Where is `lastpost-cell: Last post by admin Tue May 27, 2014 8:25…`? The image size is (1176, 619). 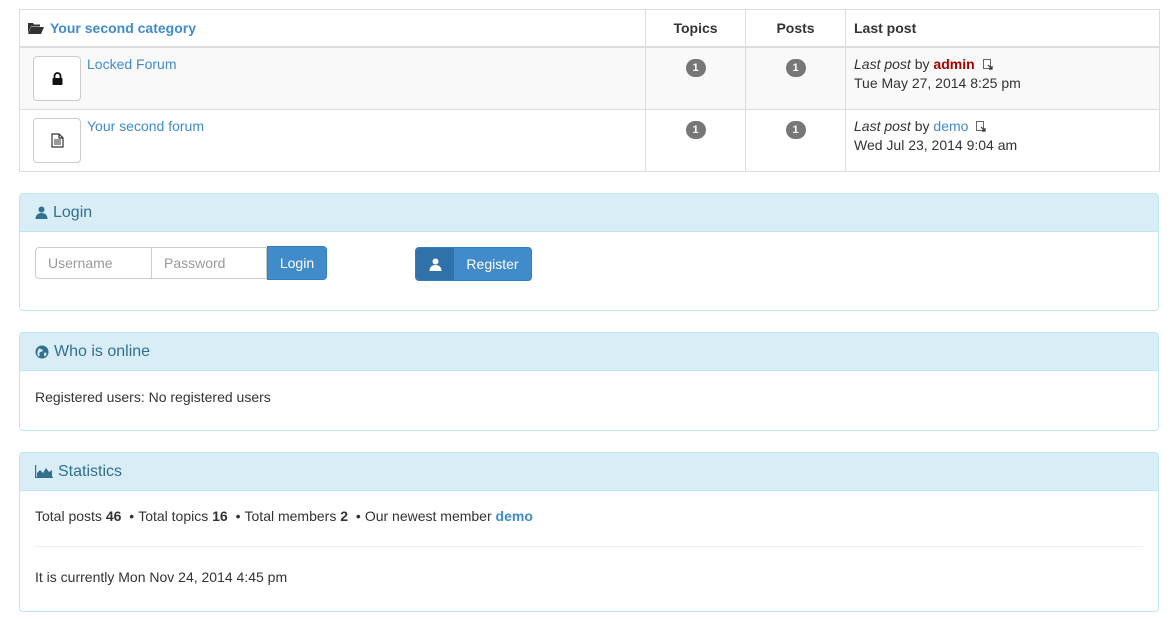 lastpost-cell: Last post by admin Tue May 27, 2014 8:25… is located at coordinates (1002, 78).